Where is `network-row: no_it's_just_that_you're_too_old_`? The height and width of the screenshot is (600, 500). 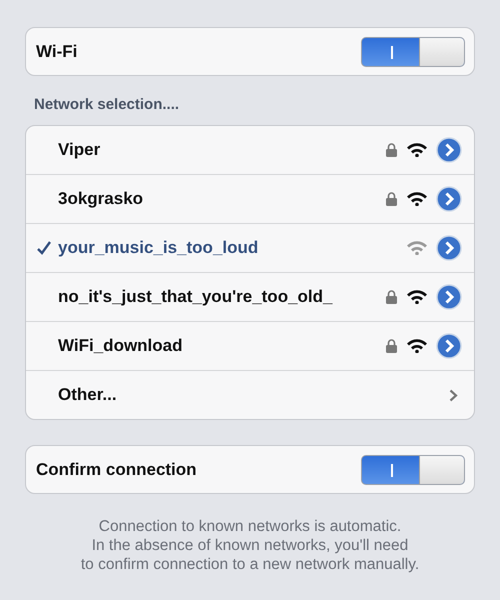
network-row: no_it's_just_that_you're_too_old_ is located at coordinates (250, 296).